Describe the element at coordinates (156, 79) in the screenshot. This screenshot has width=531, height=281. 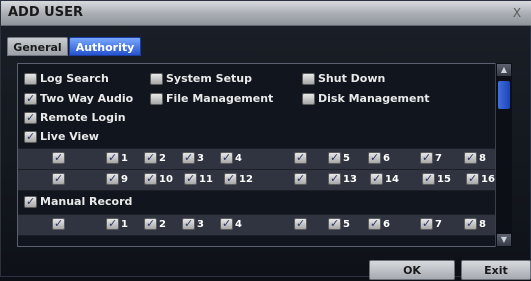
I see `system-setup-checkbox` at that location.